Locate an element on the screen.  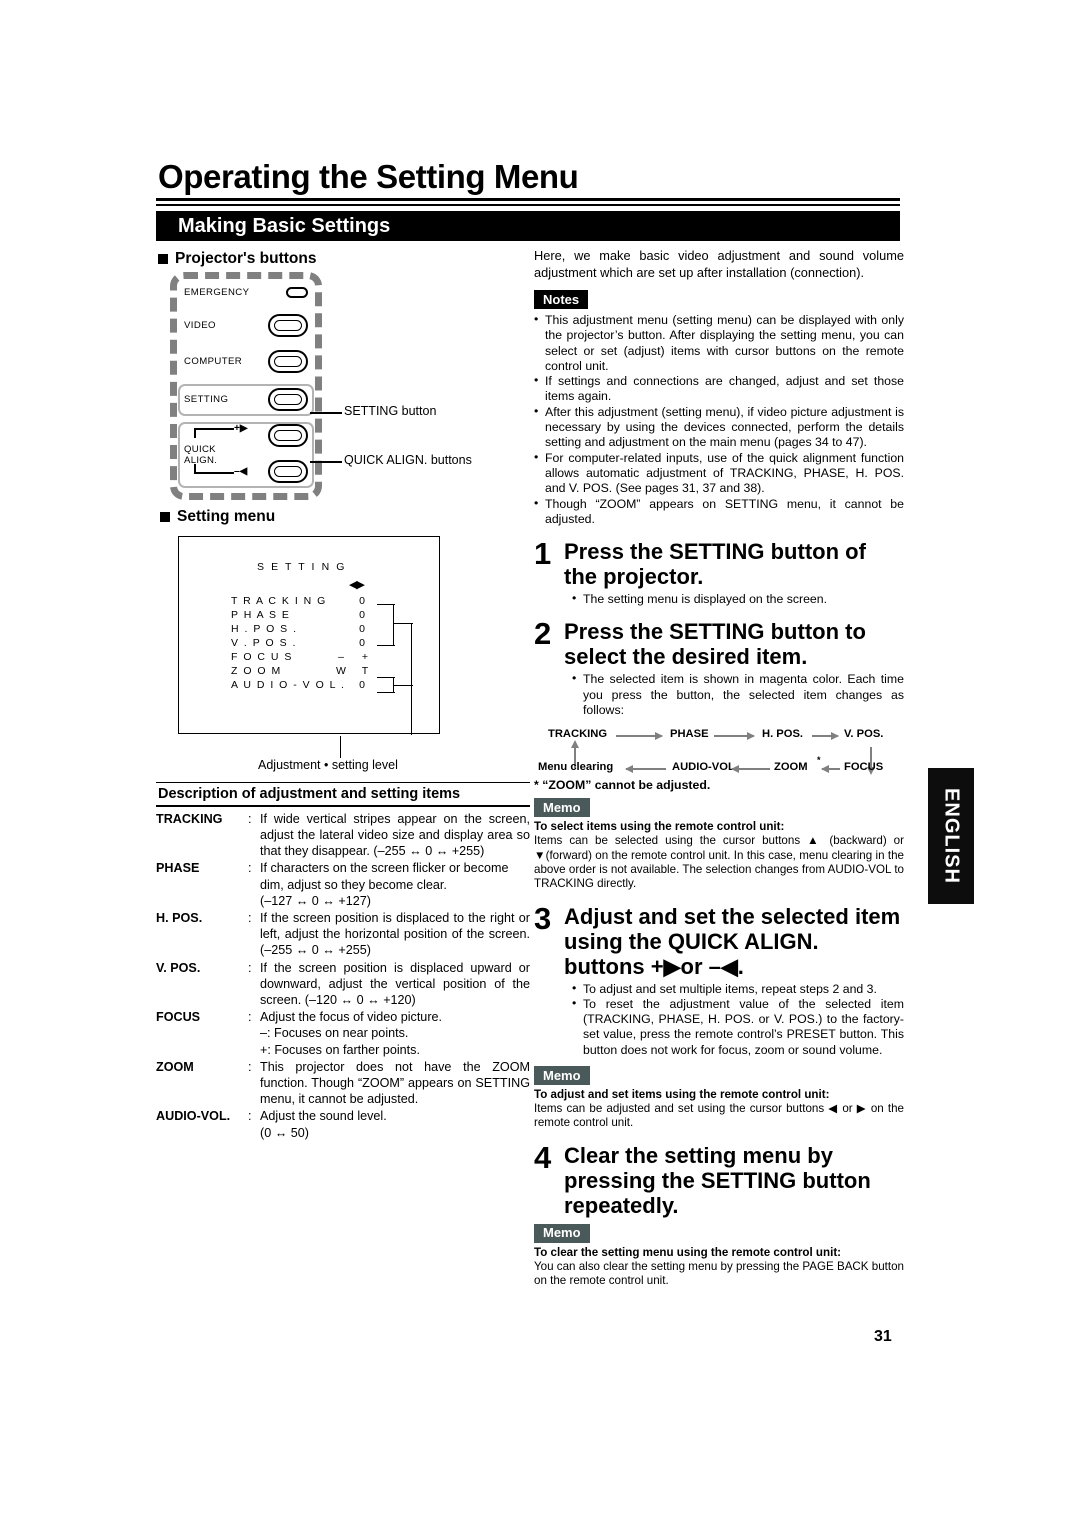
computer-row: COMPUTER is located at coordinates (246, 361).